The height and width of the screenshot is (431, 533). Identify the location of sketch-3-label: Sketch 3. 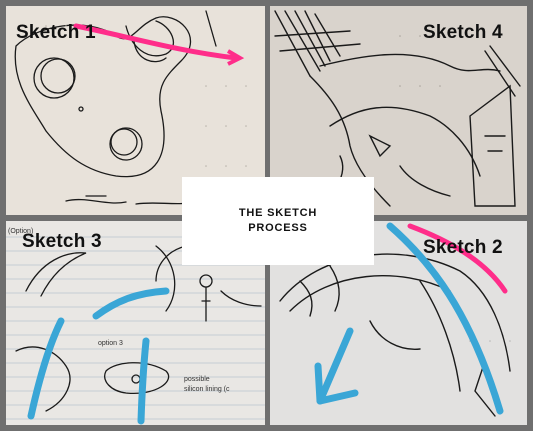
(62, 241).